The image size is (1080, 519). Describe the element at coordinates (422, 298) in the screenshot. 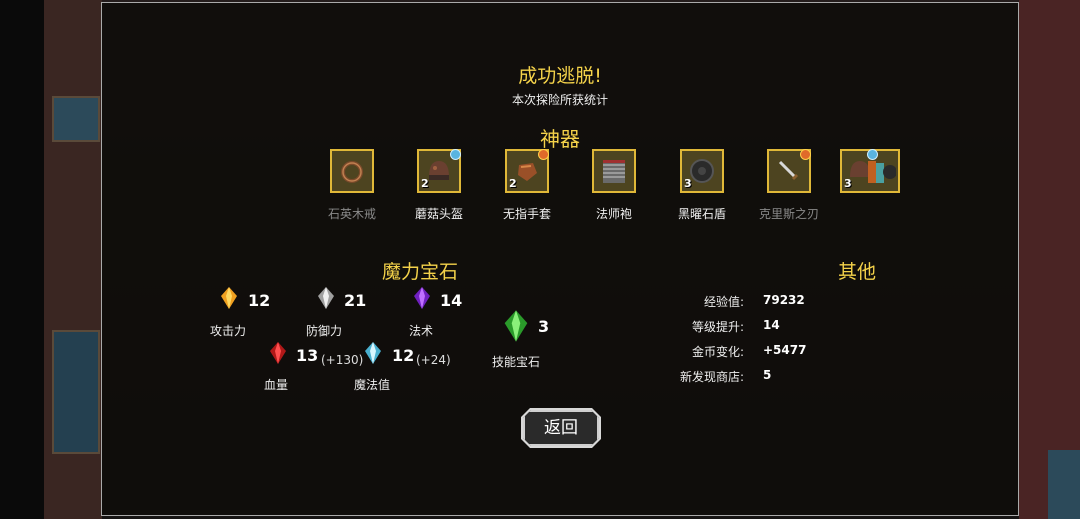

I see `purple-gem-icon` at that location.